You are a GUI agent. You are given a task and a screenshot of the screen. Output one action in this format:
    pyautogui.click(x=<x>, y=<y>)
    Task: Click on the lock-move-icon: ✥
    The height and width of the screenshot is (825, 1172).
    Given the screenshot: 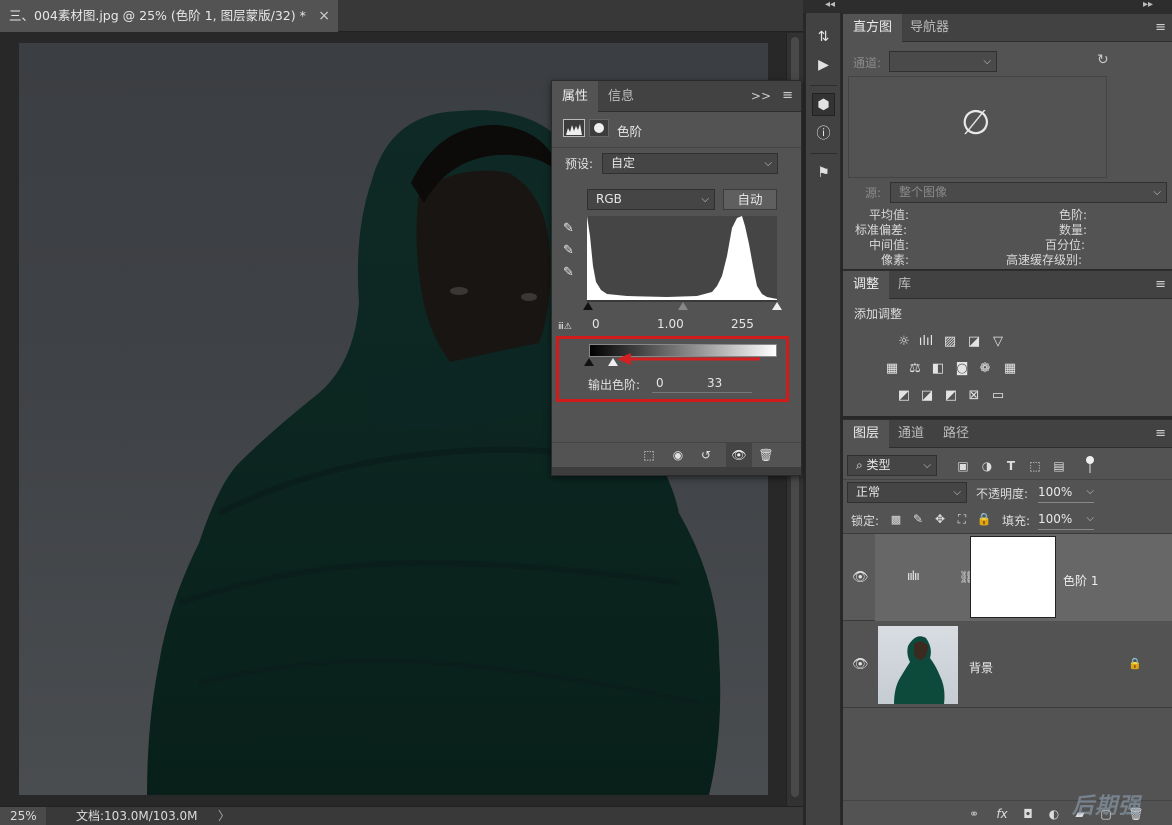 What is the action you would take?
    pyautogui.click(x=940, y=519)
    